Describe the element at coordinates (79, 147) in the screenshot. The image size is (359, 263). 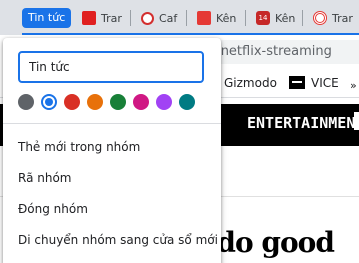
I see `menu-item-new-tab-in-group: Thẻ mới trong nhóm` at that location.